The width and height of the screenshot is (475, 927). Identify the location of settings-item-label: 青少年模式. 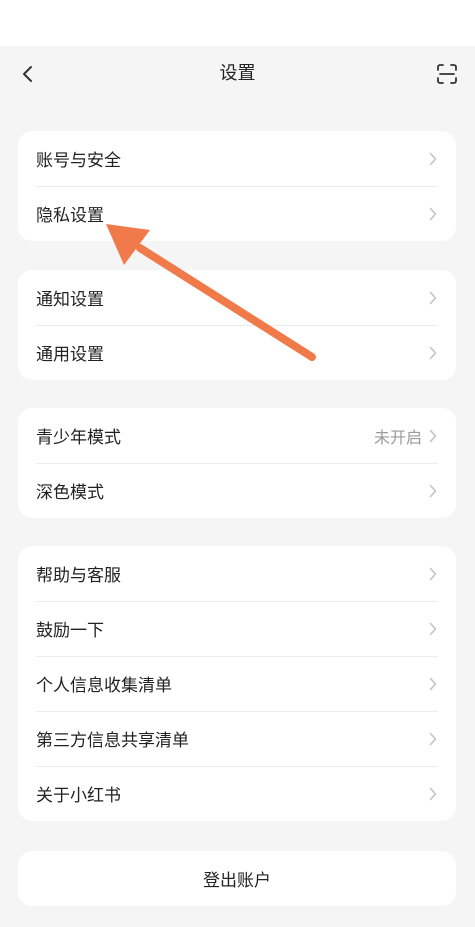
(78, 438).